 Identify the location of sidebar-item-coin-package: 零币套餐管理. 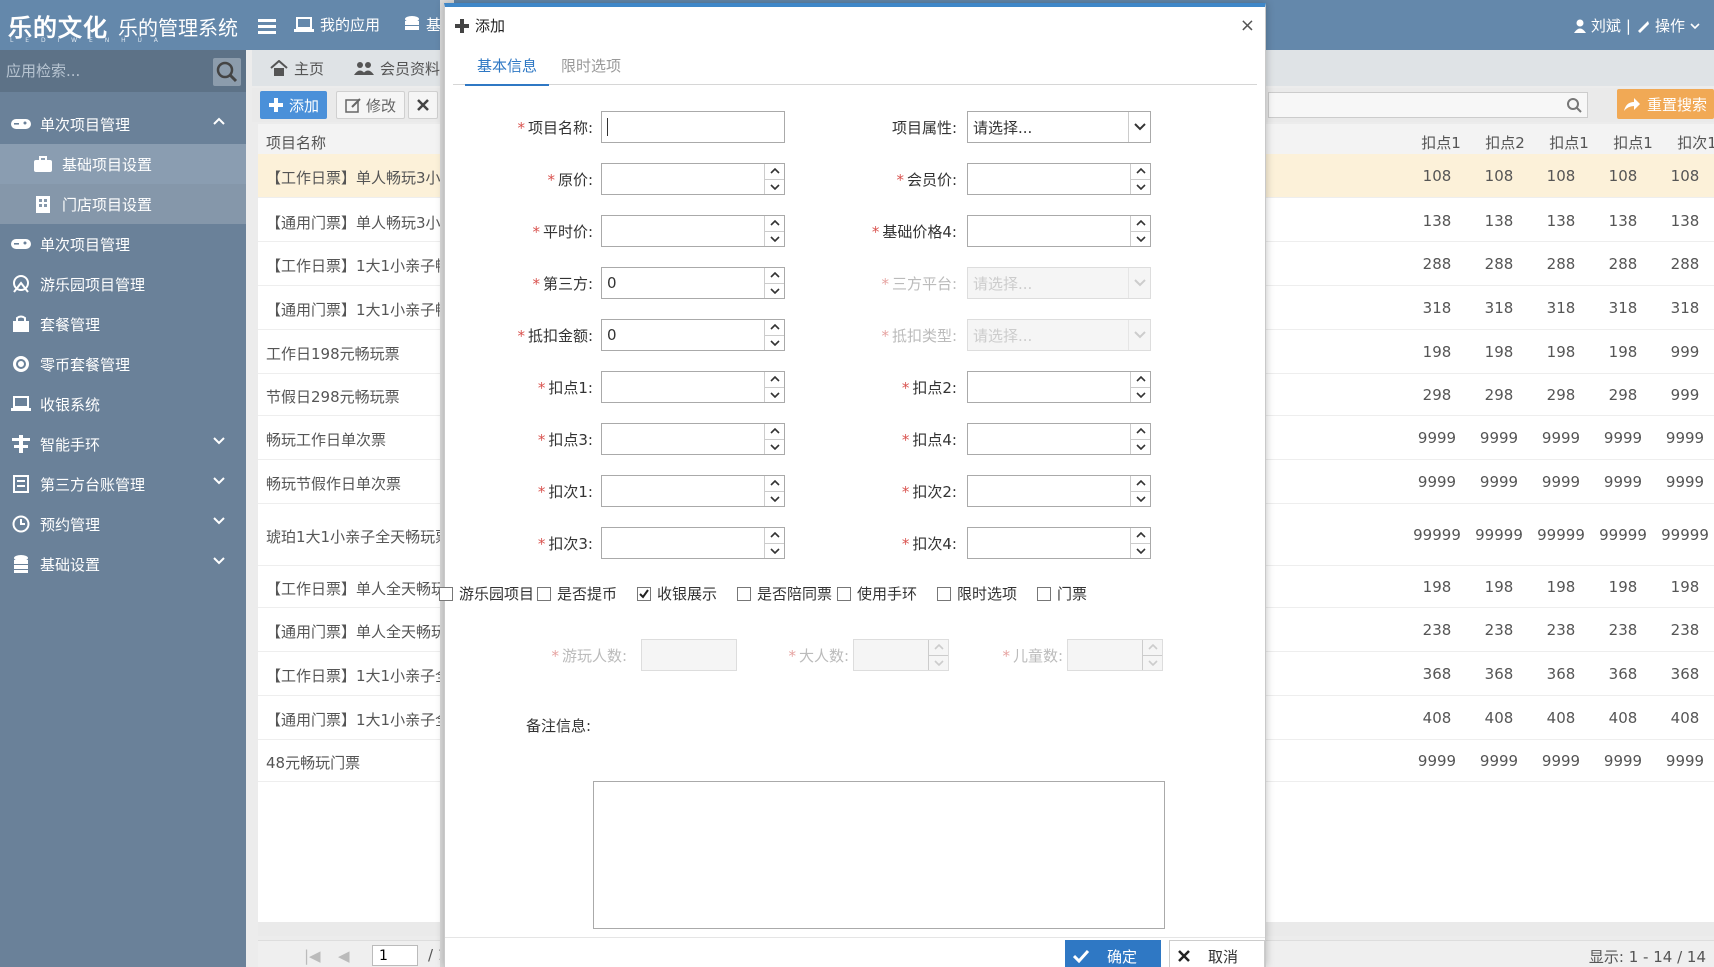
(123, 364).